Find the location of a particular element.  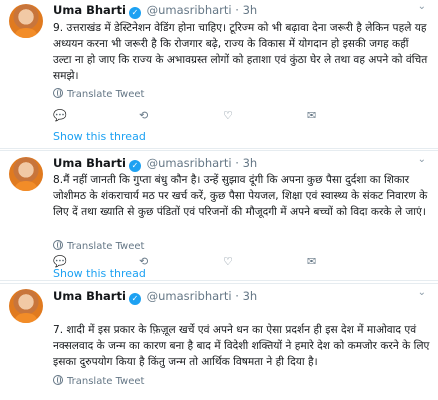

action-bar: 💬 ⟲ ♡ ✉ is located at coordinates (235, 116).